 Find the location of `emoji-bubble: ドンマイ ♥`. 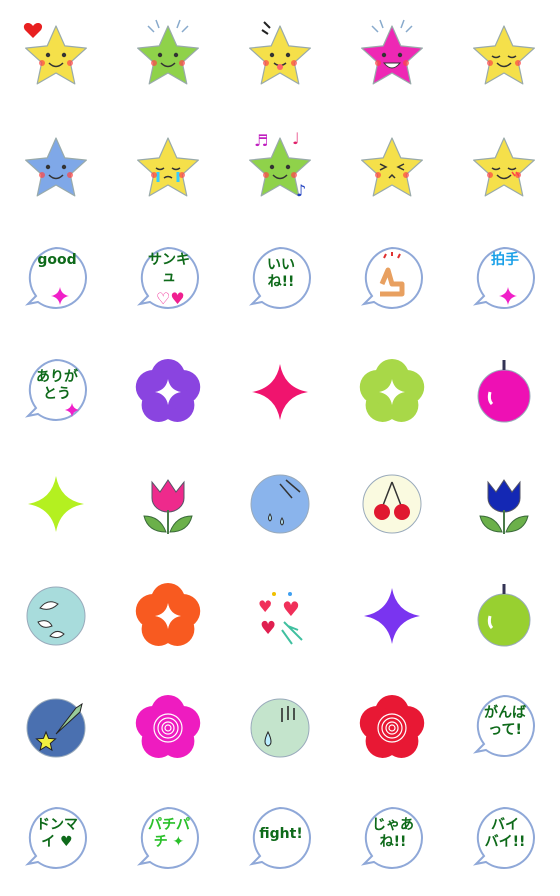

emoji-bubble: ドンマイ ♥ is located at coordinates (56, 840).